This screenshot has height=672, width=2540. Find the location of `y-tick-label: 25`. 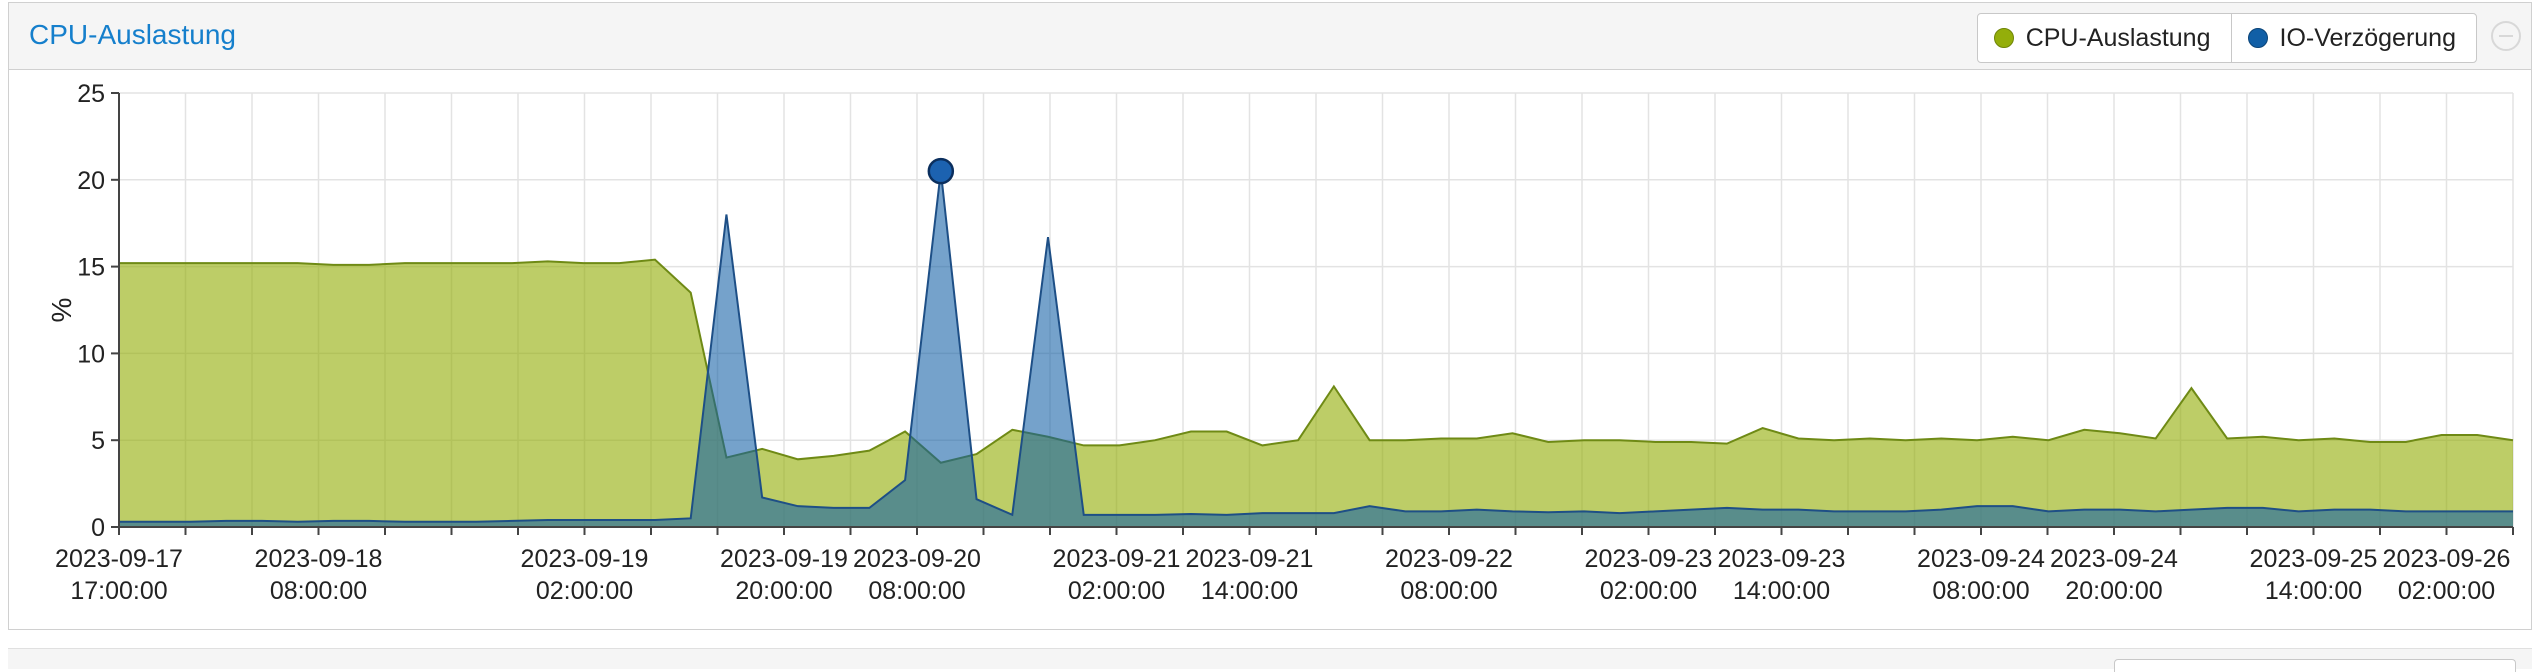

y-tick-label: 25 is located at coordinates (91, 94).